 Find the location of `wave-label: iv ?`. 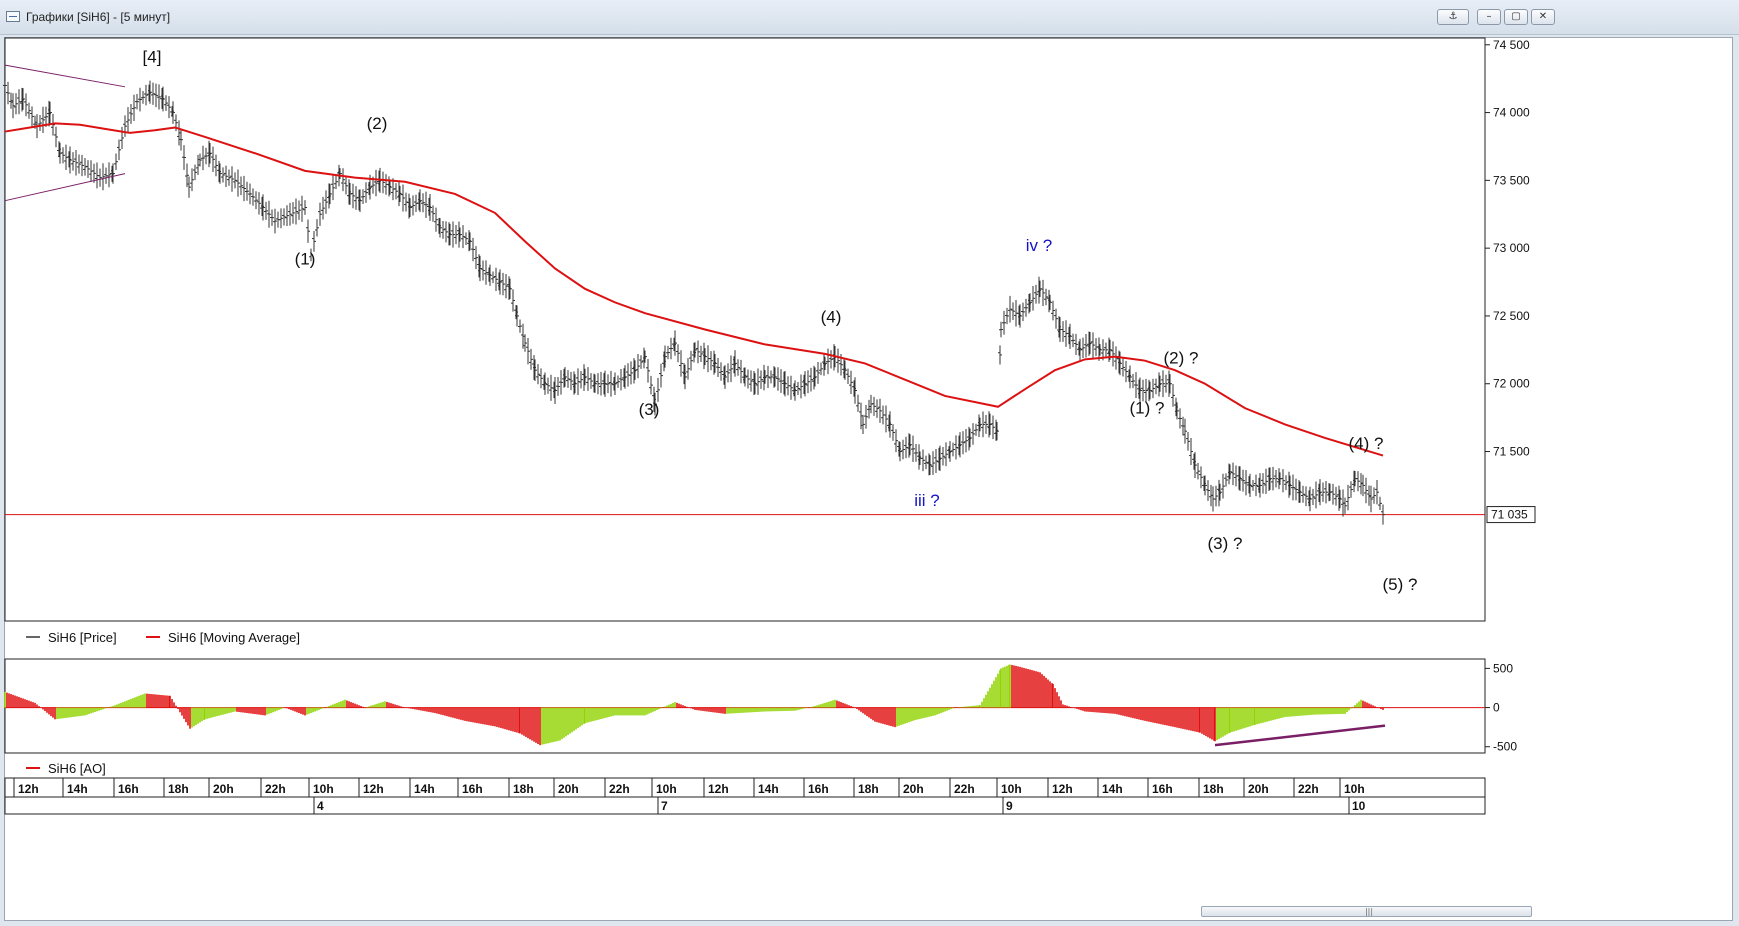

wave-label: iv ? is located at coordinates (1039, 245).